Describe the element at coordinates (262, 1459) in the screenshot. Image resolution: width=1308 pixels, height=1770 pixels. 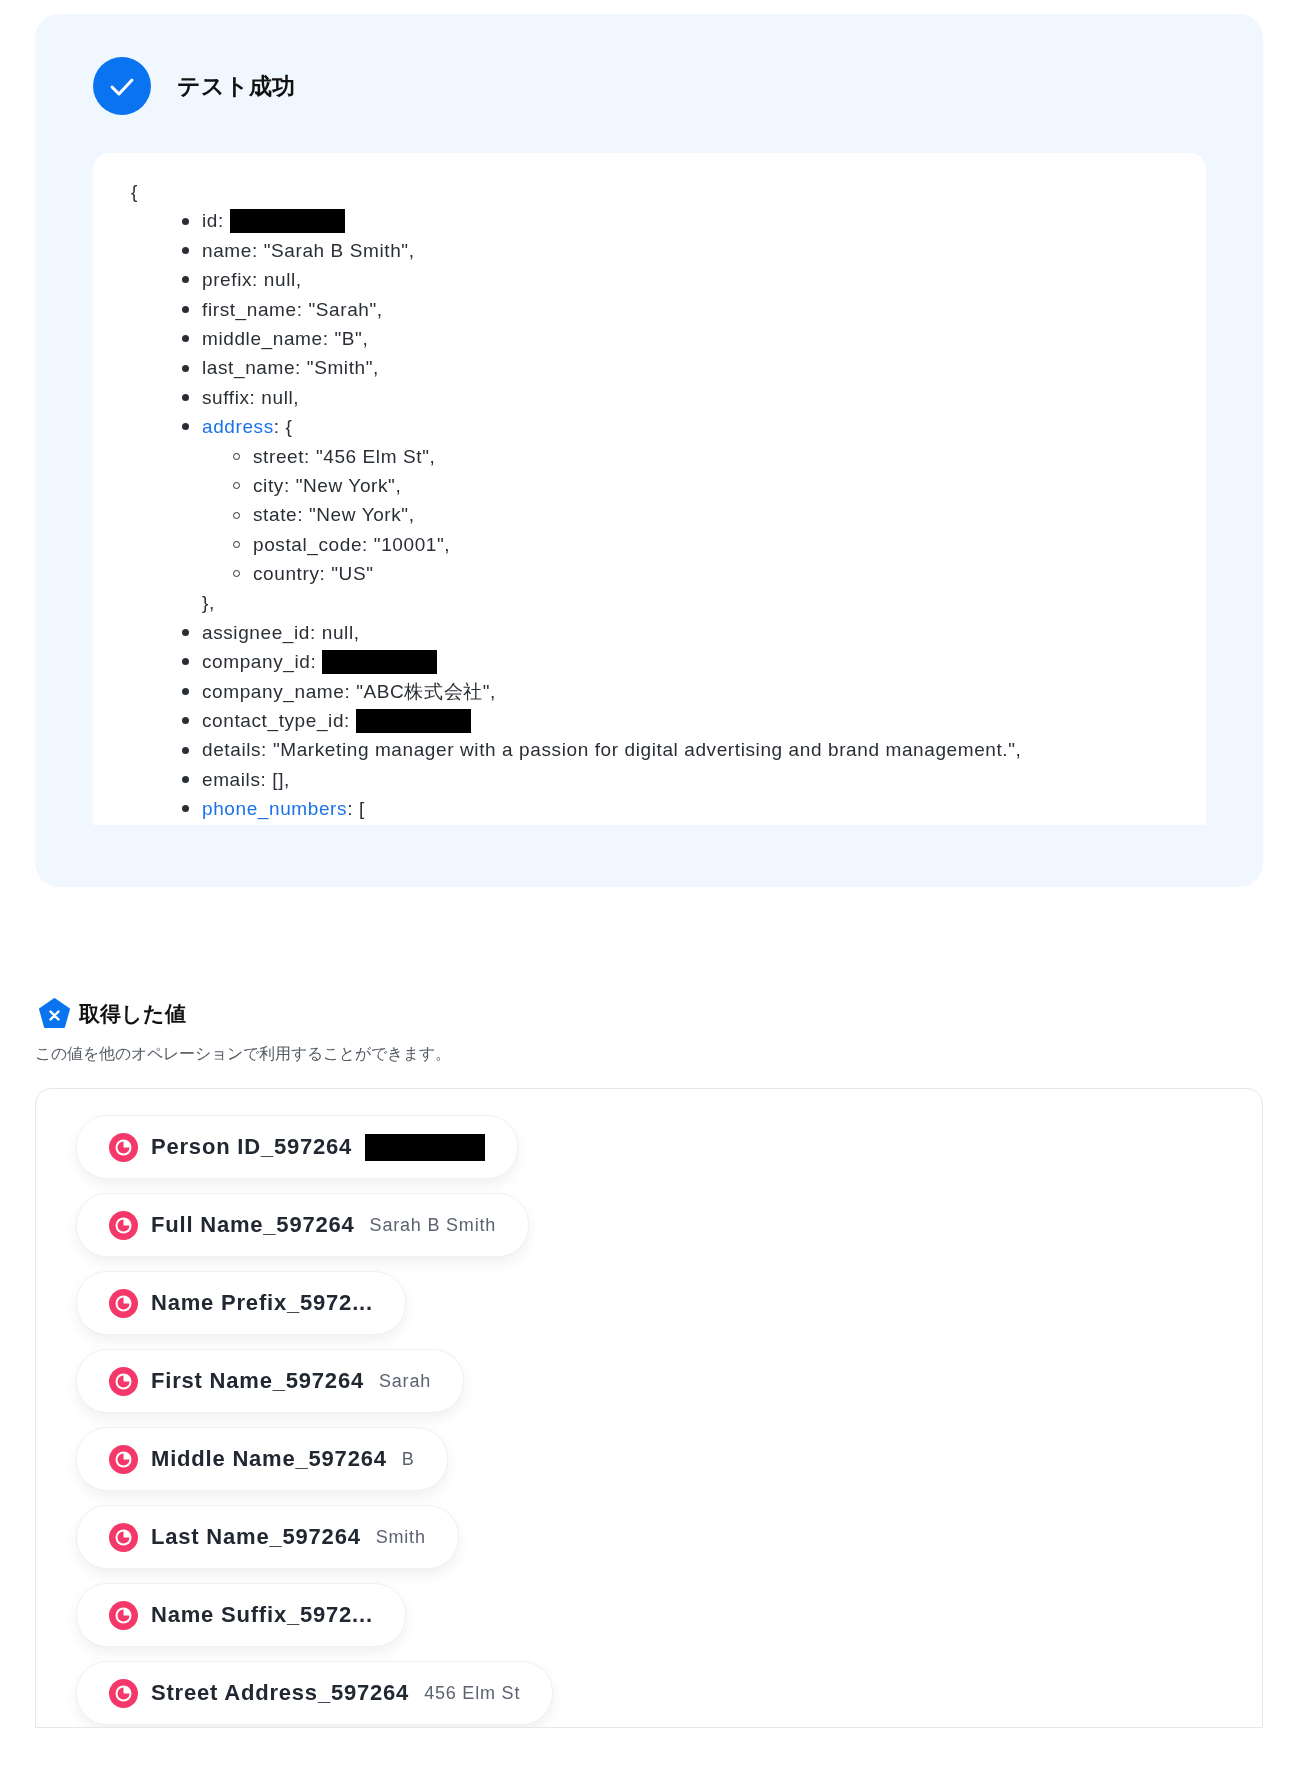
I see `value-chip: Middle Name_597264 B` at that location.